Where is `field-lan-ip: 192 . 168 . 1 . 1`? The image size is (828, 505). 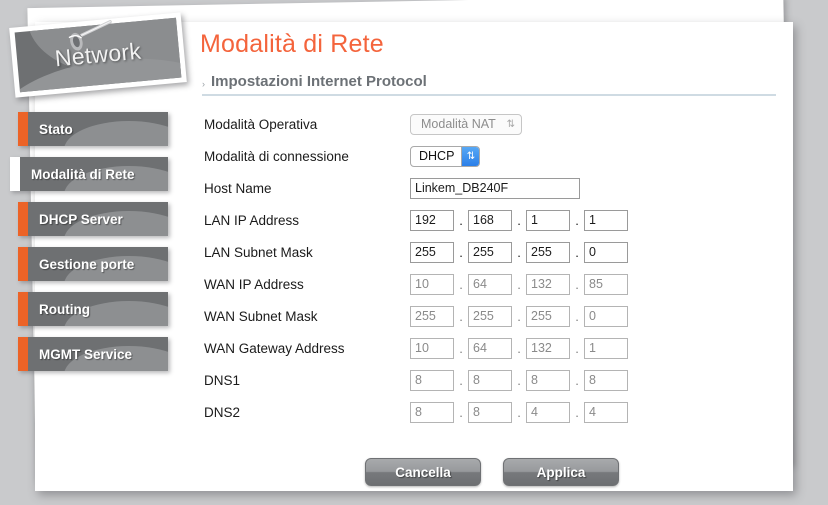
field-lan-ip: 192 . 168 . 1 . 1 is located at coordinates (519, 220).